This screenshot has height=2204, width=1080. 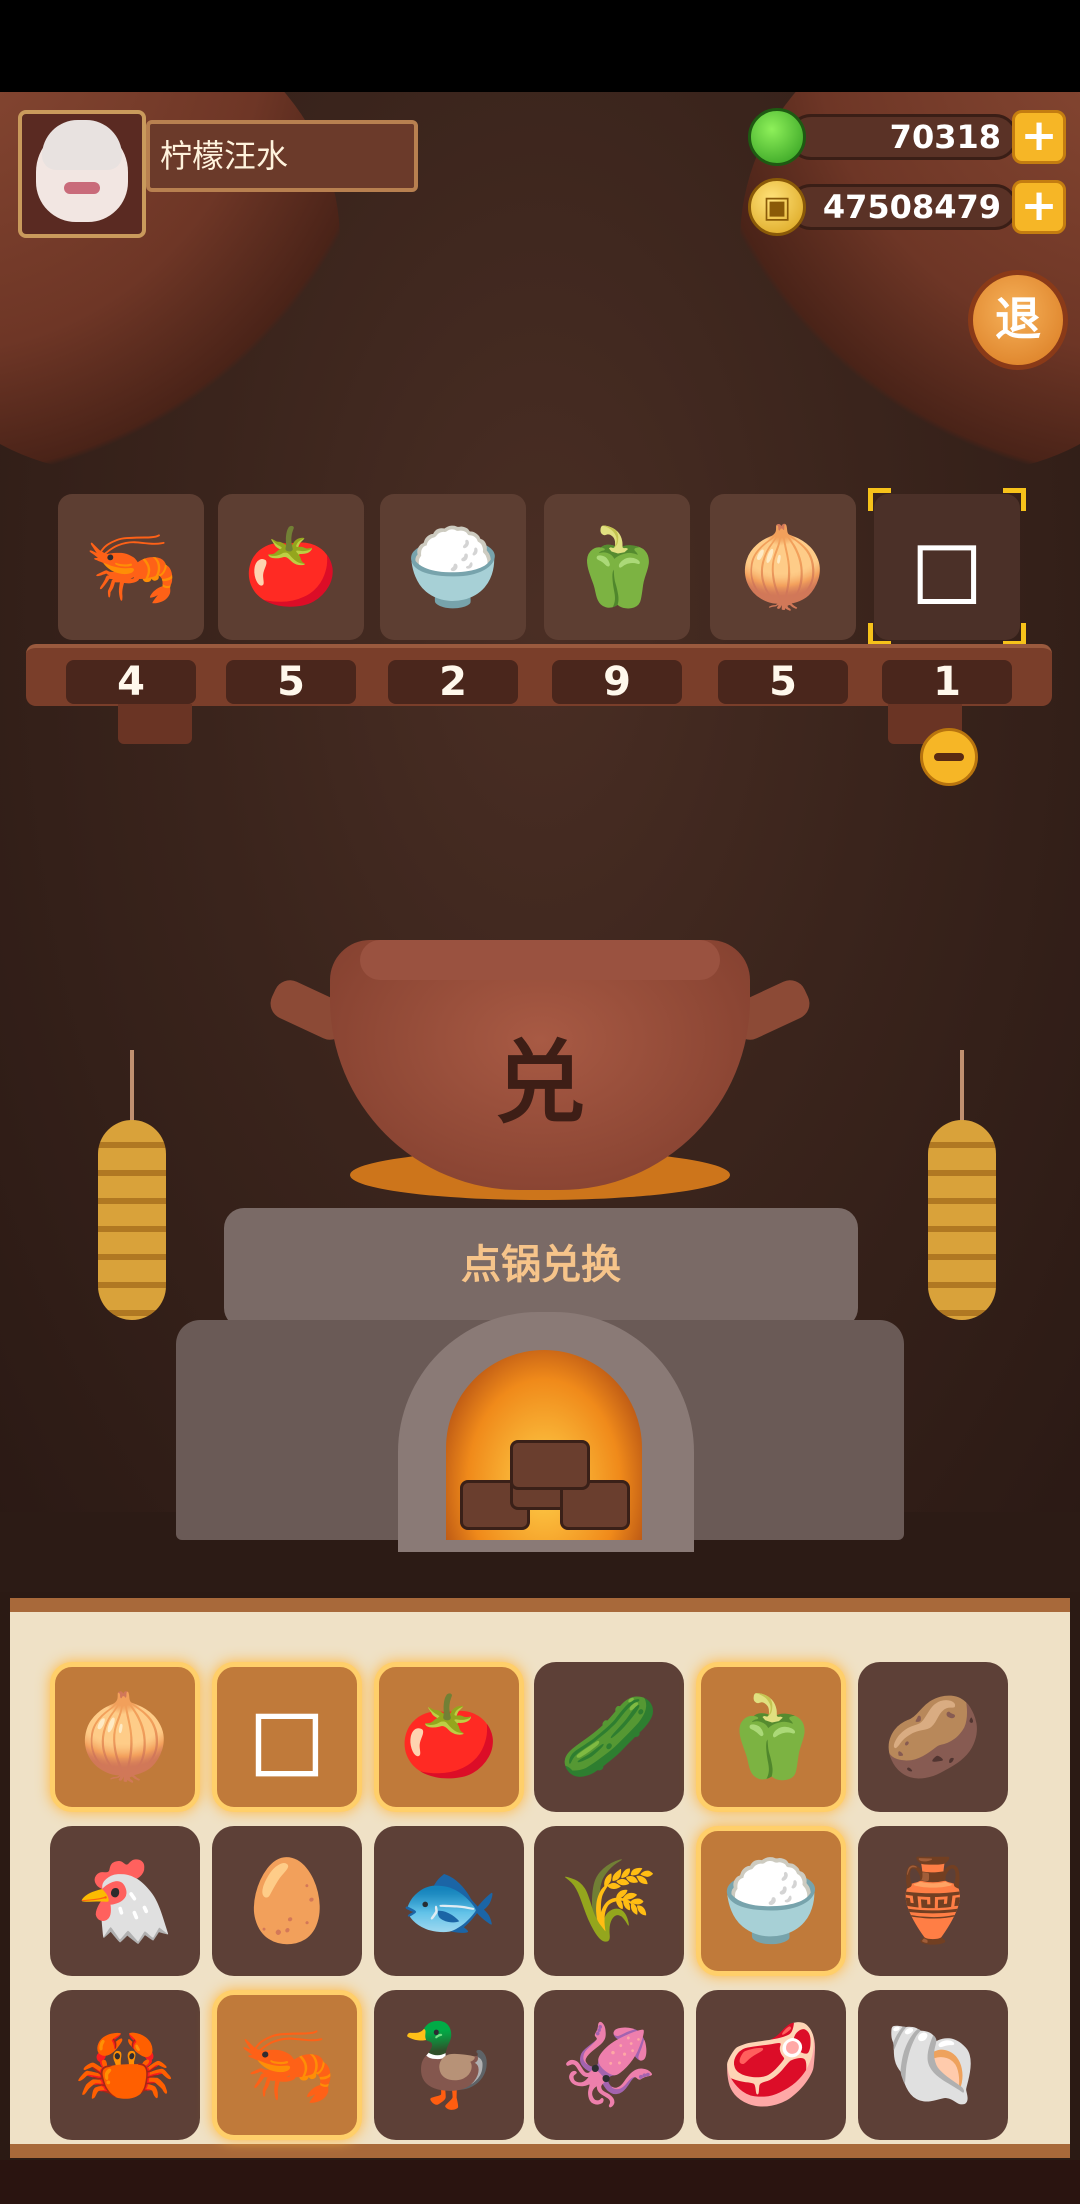 What do you see at coordinates (155, 724) in the screenshot?
I see `shelf-bracket` at bounding box center [155, 724].